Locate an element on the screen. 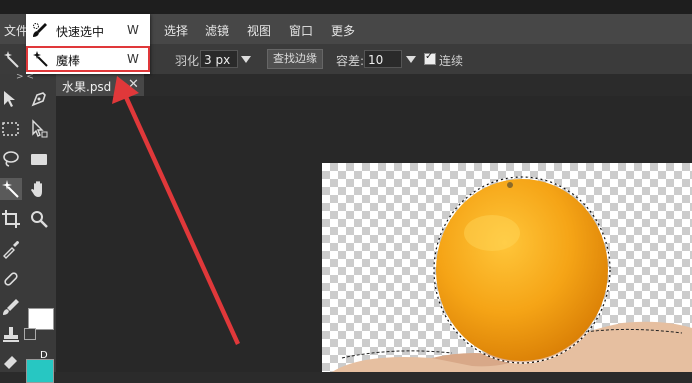 This screenshot has height=383, width=692. hand-tool-icon is located at coordinates (39, 189).